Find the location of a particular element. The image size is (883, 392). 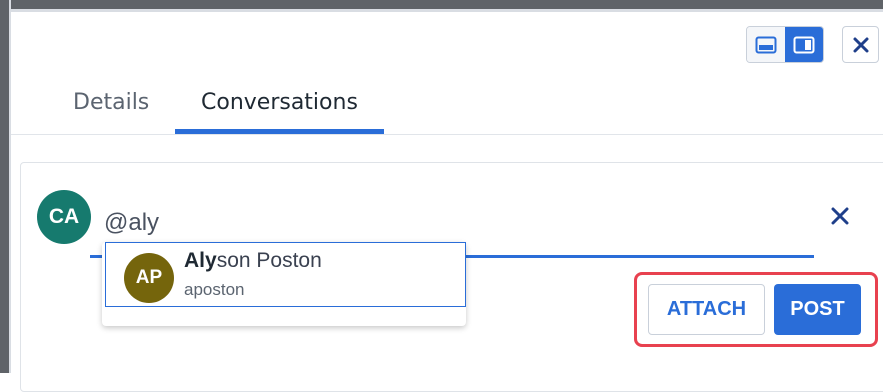

attach-button: ATTACH is located at coordinates (706, 309).